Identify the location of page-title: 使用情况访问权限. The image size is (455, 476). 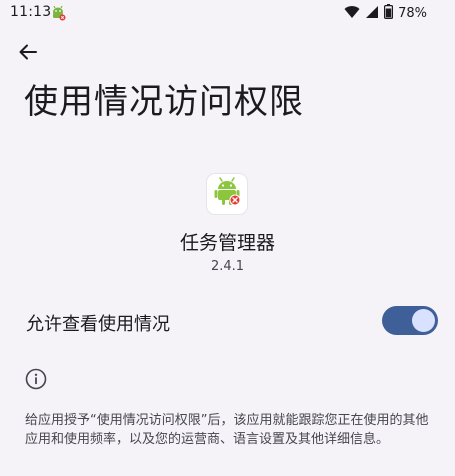
(164, 102).